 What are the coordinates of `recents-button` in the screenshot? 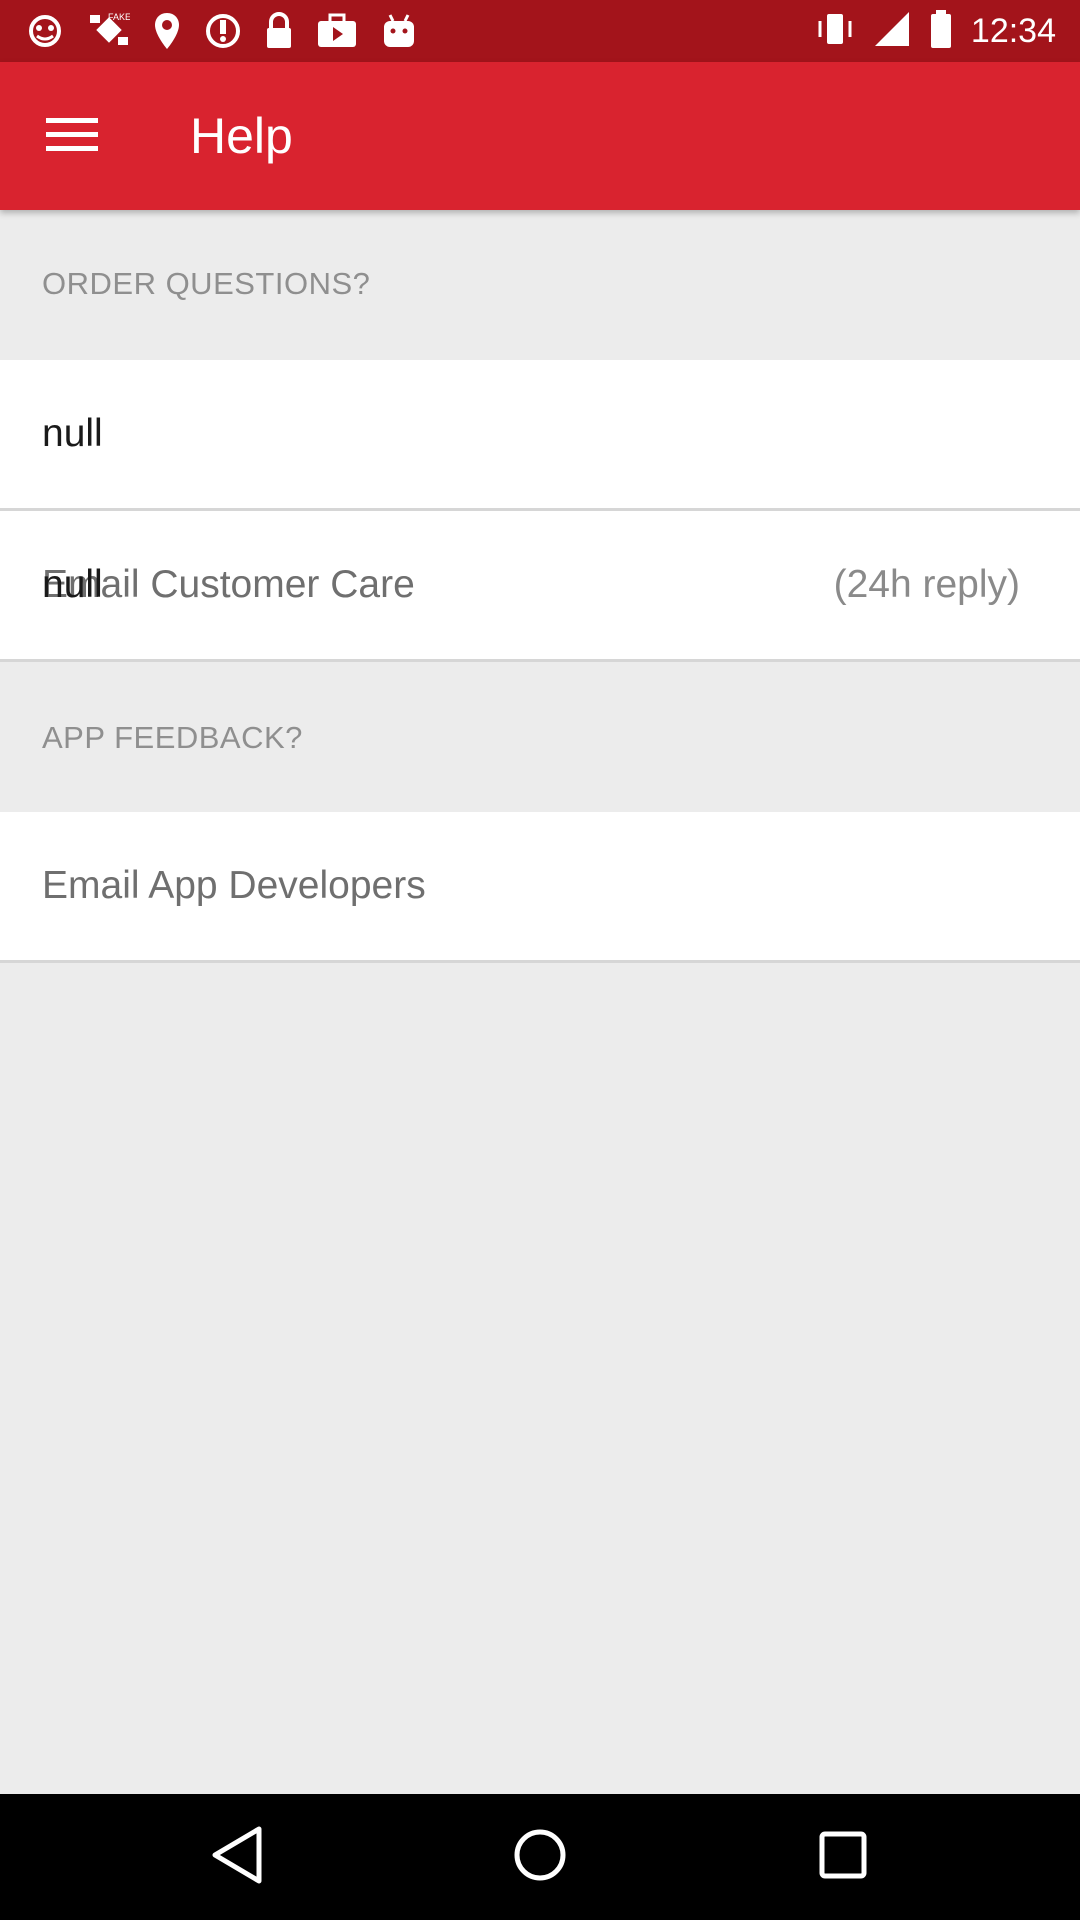 It's located at (843, 1857).